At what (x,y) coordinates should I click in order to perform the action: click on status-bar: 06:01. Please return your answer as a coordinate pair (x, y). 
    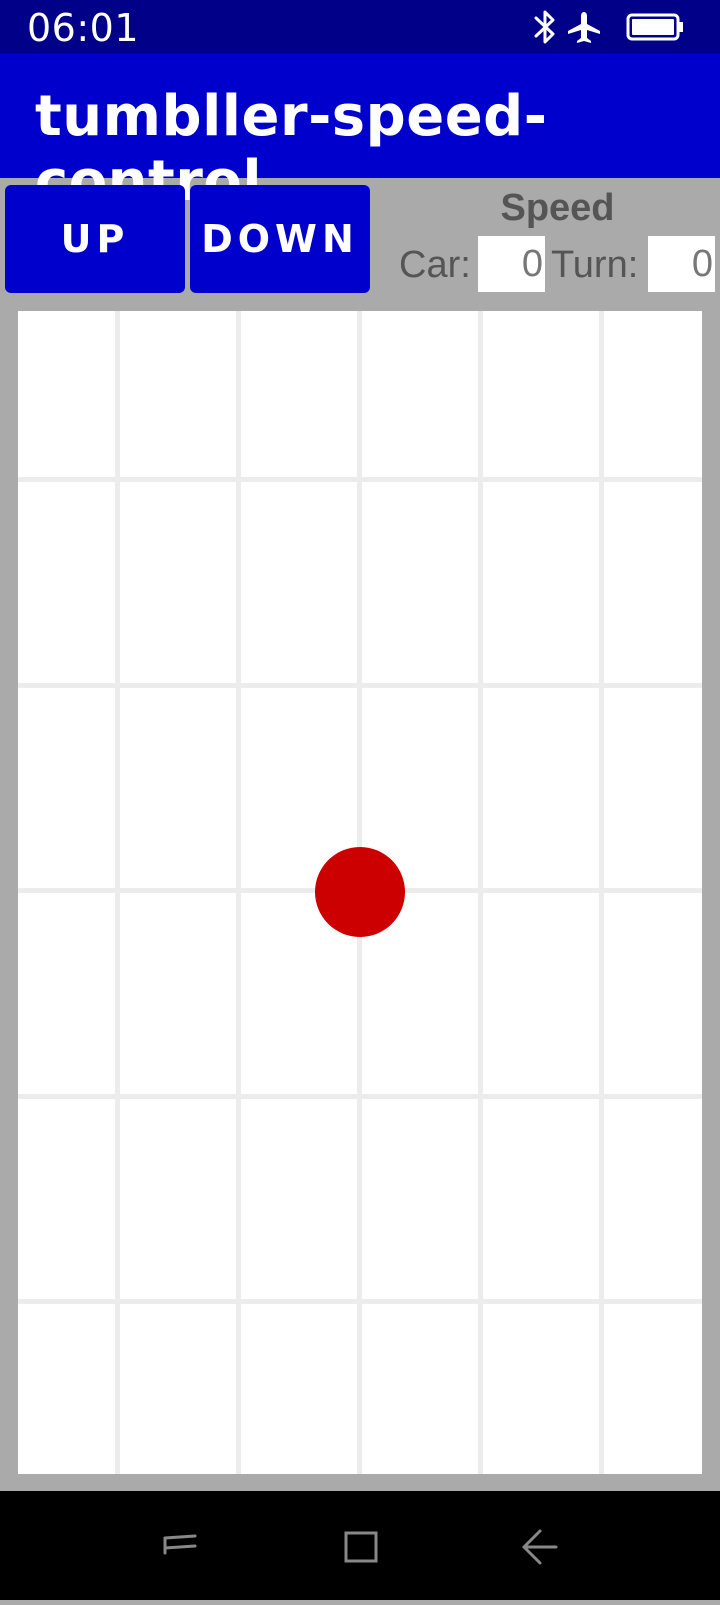
    Looking at the image, I should click on (360, 27).